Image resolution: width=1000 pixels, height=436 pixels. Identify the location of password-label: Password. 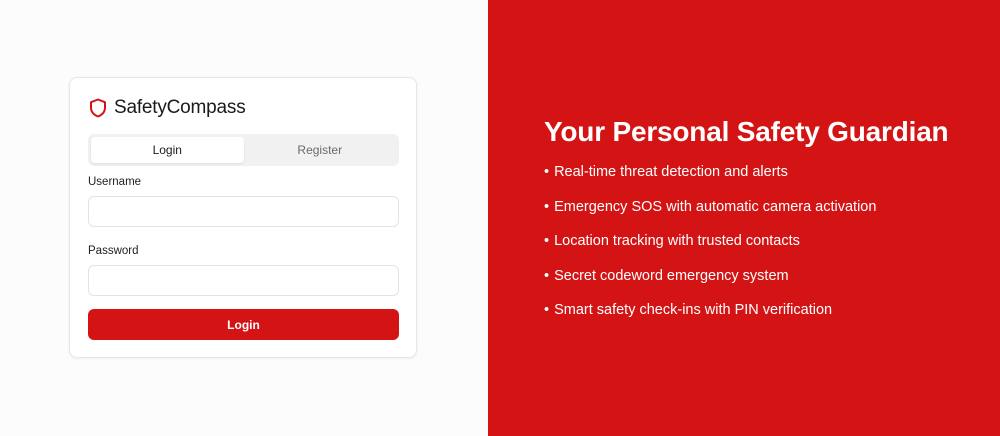
(113, 251).